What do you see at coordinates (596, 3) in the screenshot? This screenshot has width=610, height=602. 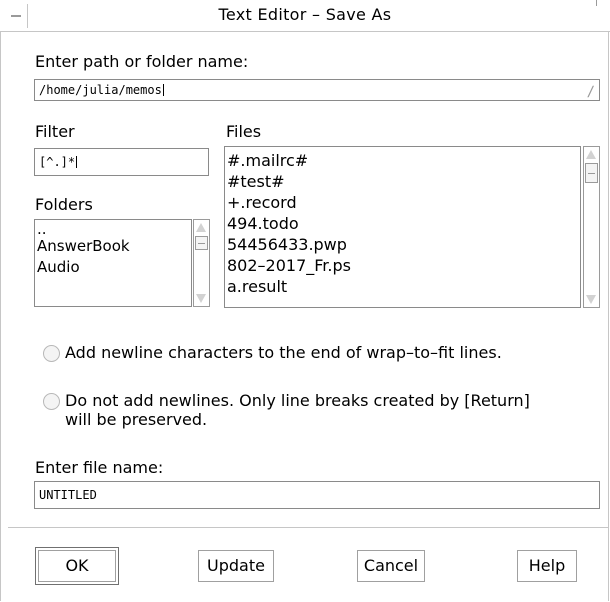 I see `resize-corner-icon` at bounding box center [596, 3].